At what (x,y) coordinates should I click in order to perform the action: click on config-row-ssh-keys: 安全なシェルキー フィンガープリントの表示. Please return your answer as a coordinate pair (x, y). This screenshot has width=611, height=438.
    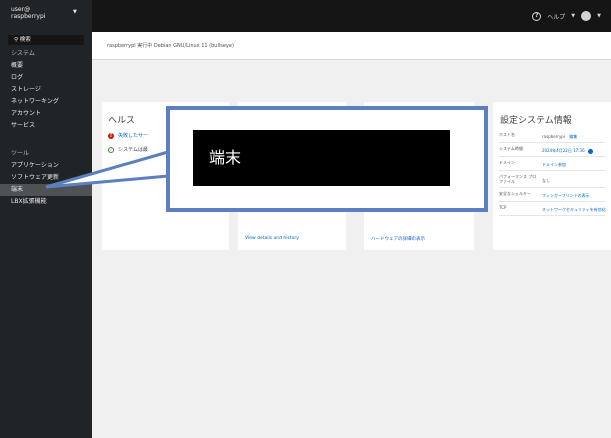
    Looking at the image, I should click on (552, 195).